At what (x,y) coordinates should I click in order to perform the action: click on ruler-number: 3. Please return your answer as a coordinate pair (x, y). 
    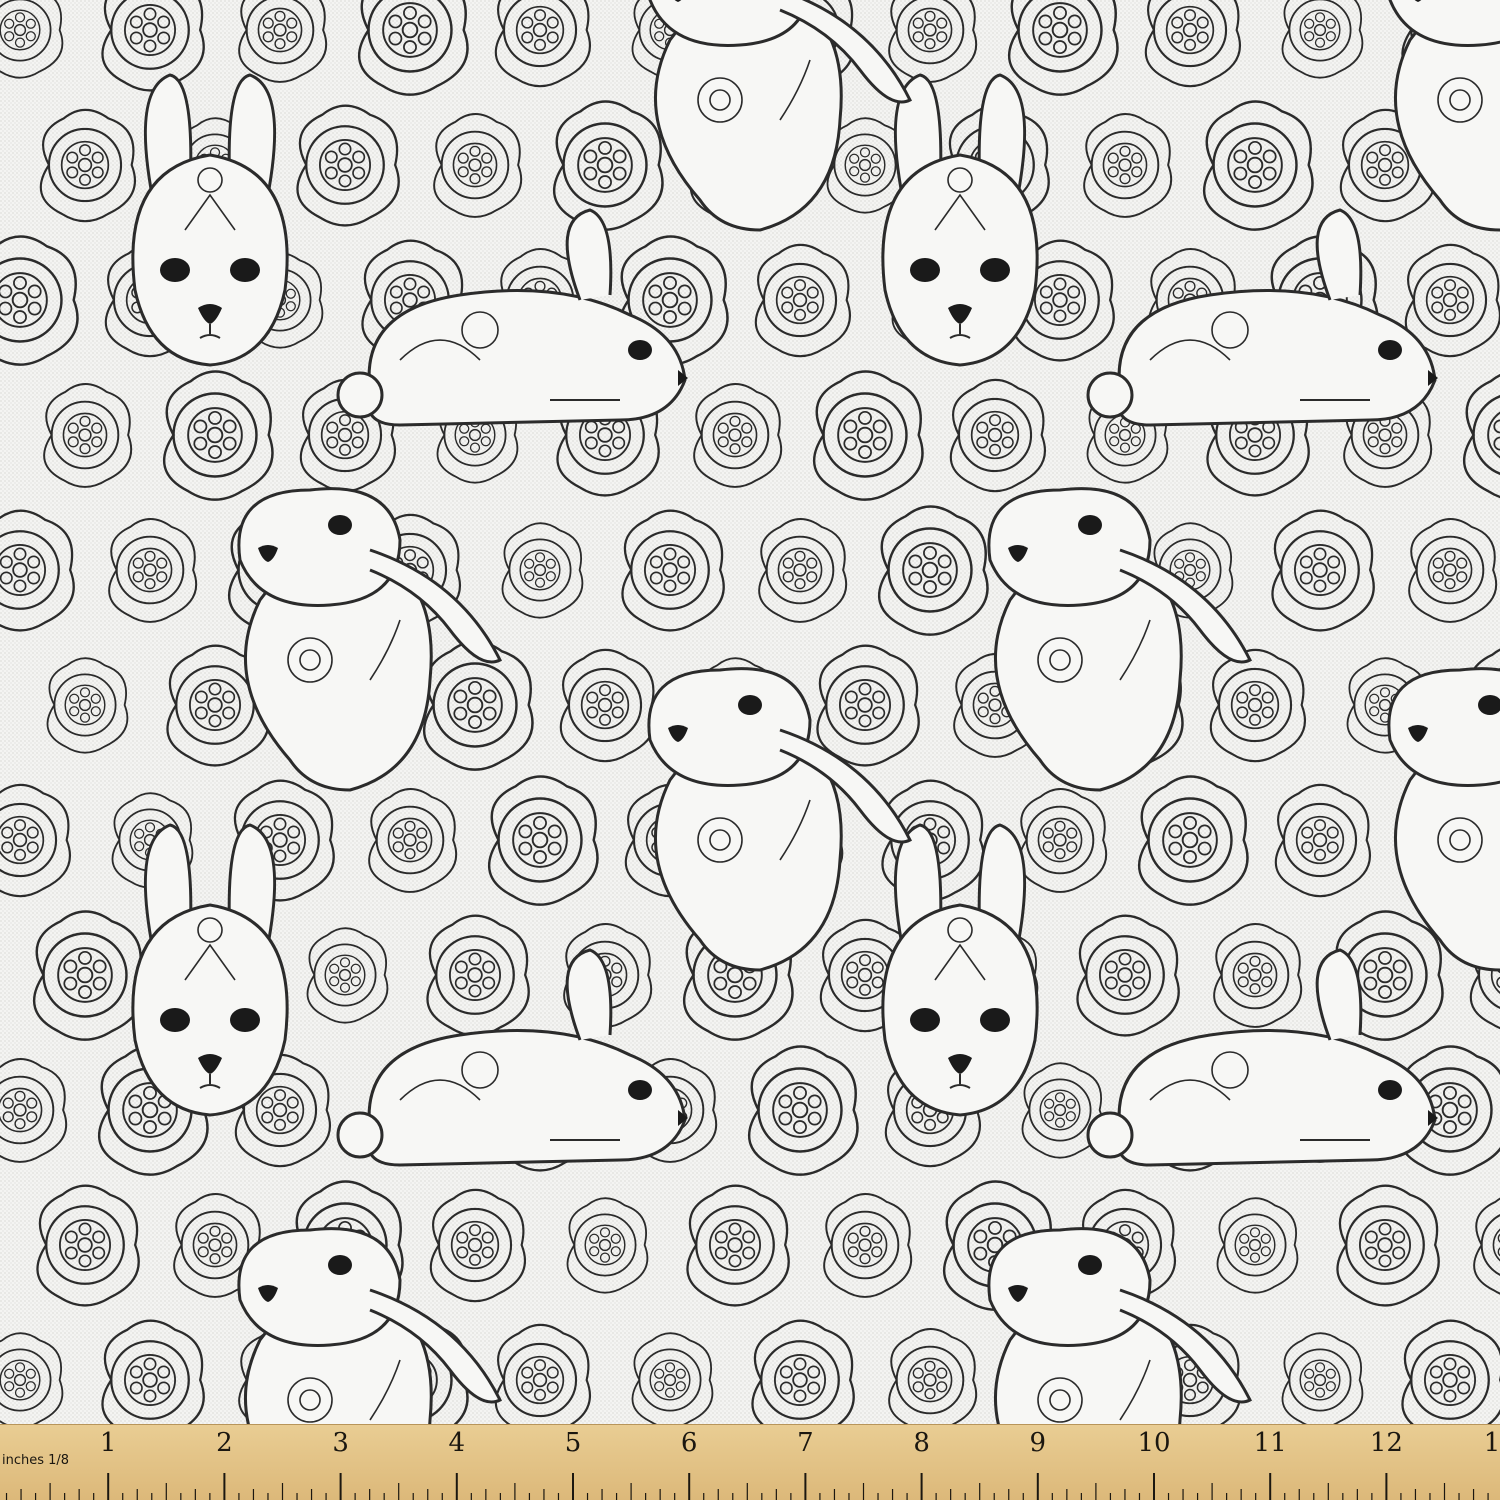
    Looking at the image, I should click on (340, 1443).